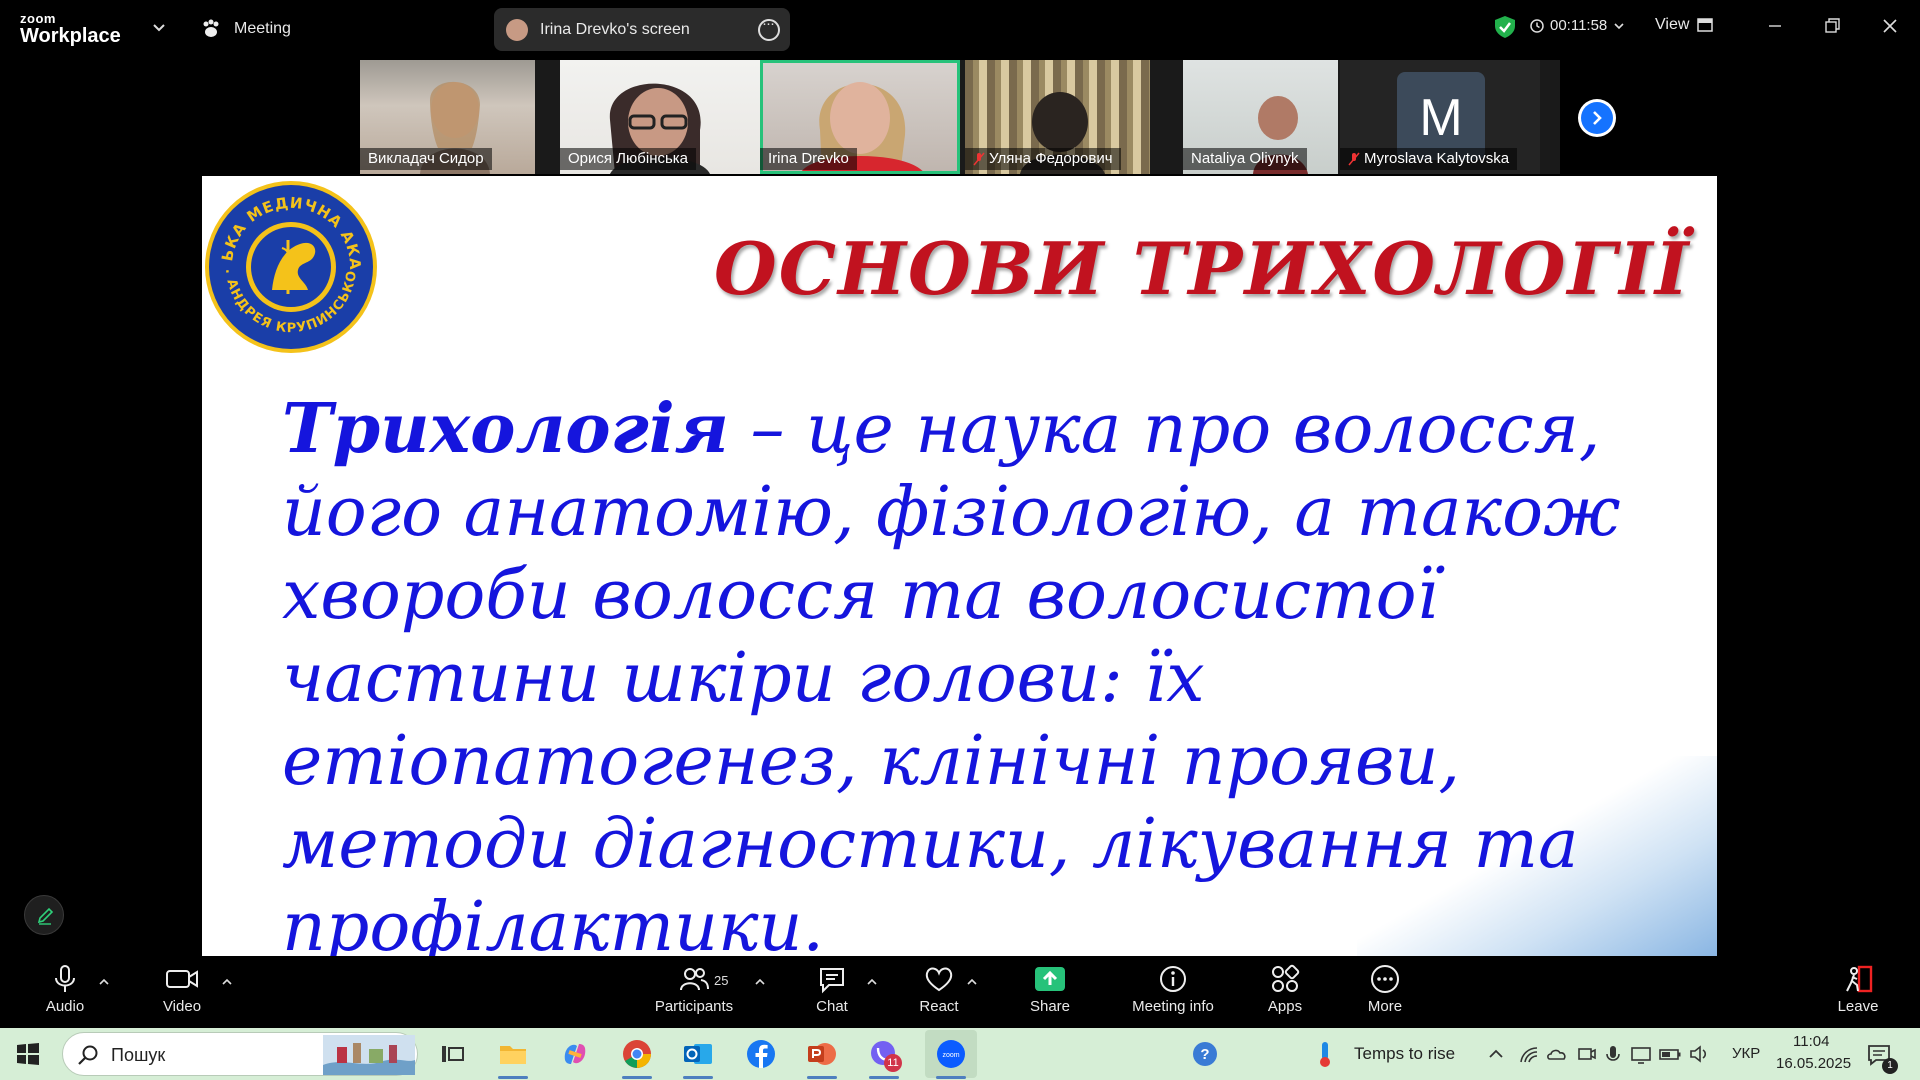  Describe the element at coordinates (1832, 26) in the screenshot. I see `restore-icon` at that location.